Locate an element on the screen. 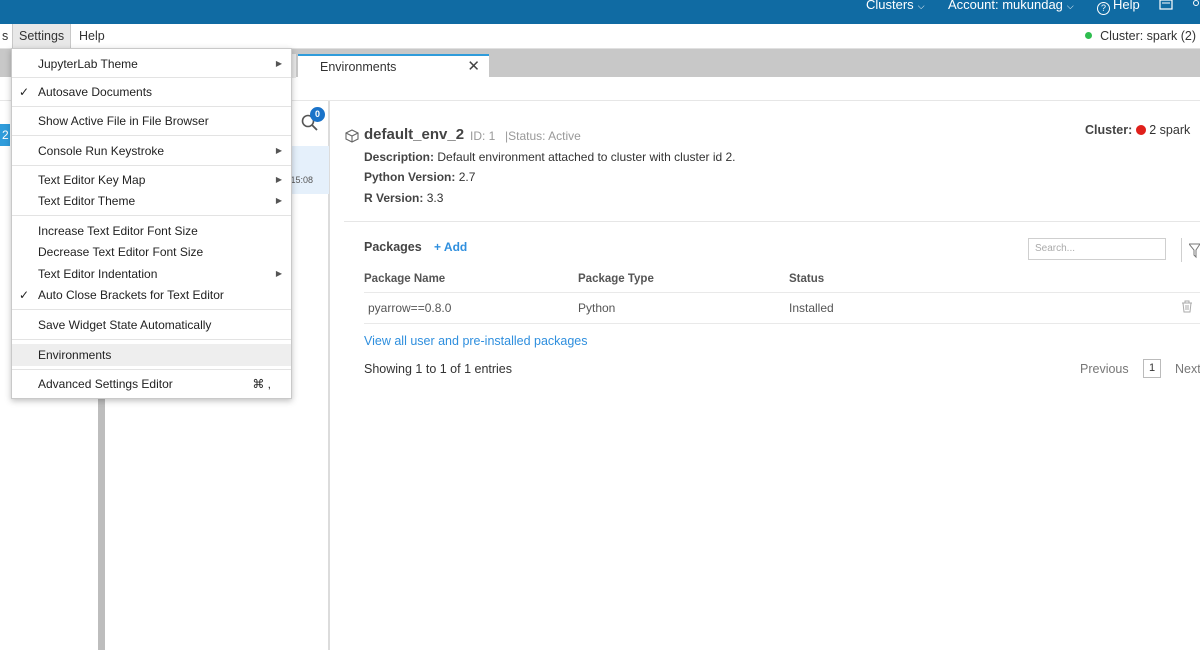 The image size is (1200, 650). column-header-name: Package Name is located at coordinates (404, 279).